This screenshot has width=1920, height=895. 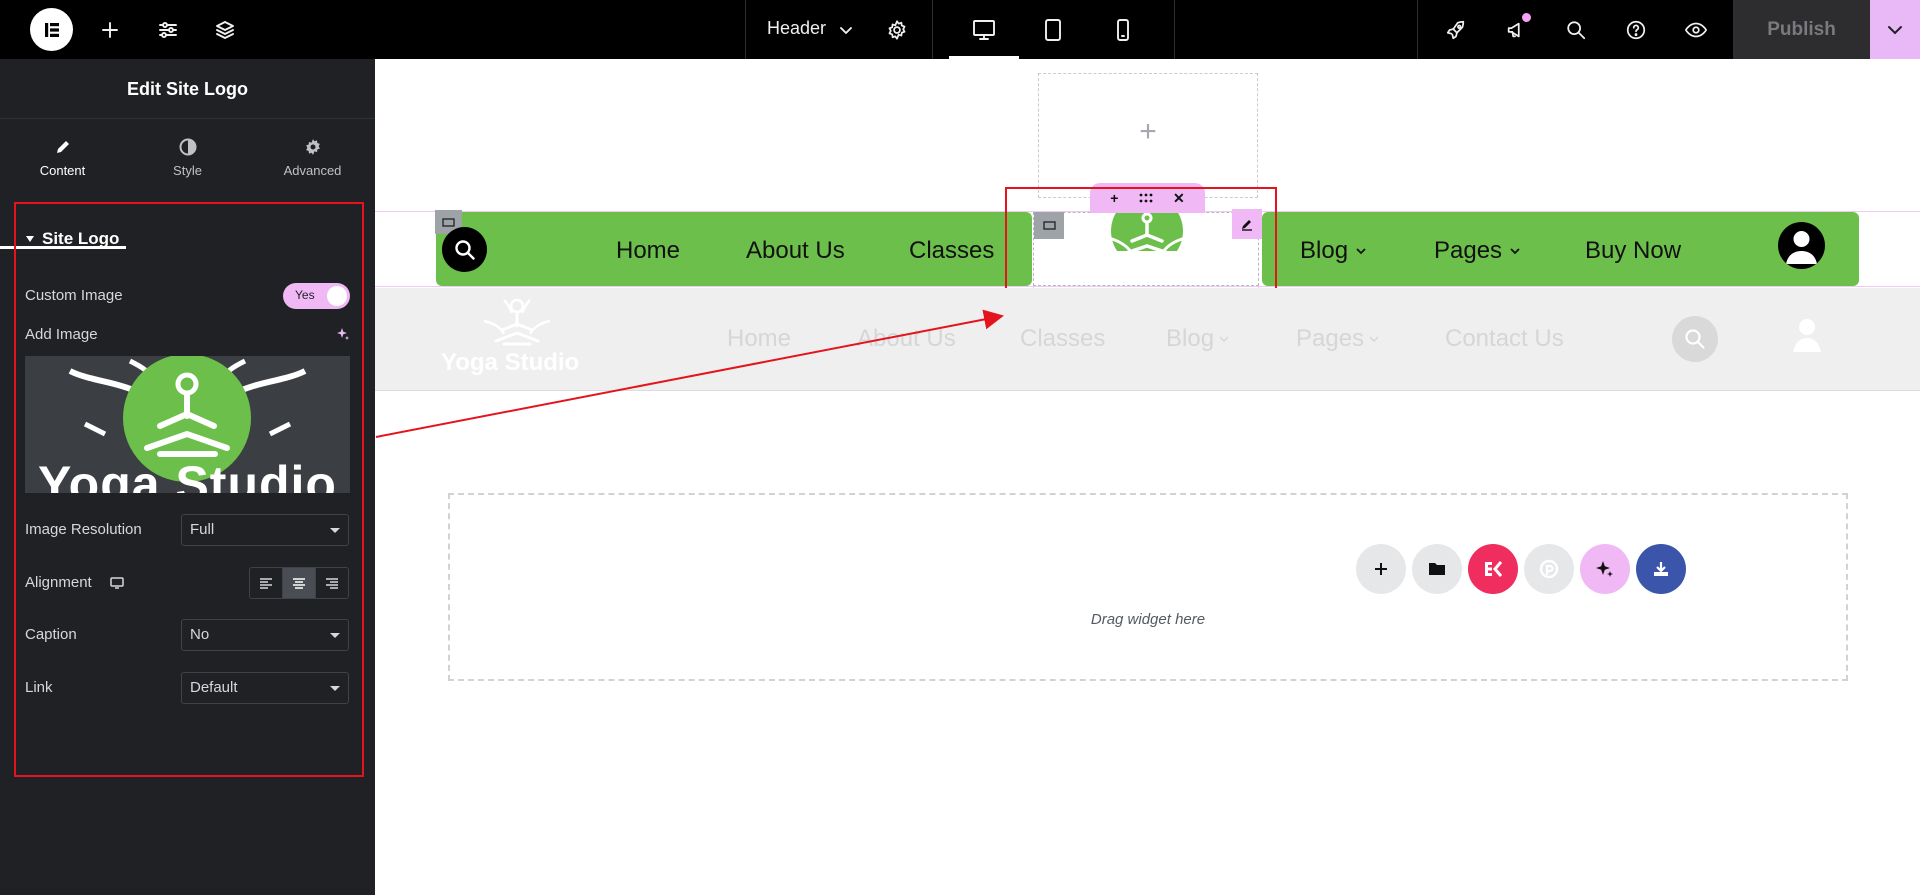 I want to click on import-download-icon, so click(x=1661, y=569).